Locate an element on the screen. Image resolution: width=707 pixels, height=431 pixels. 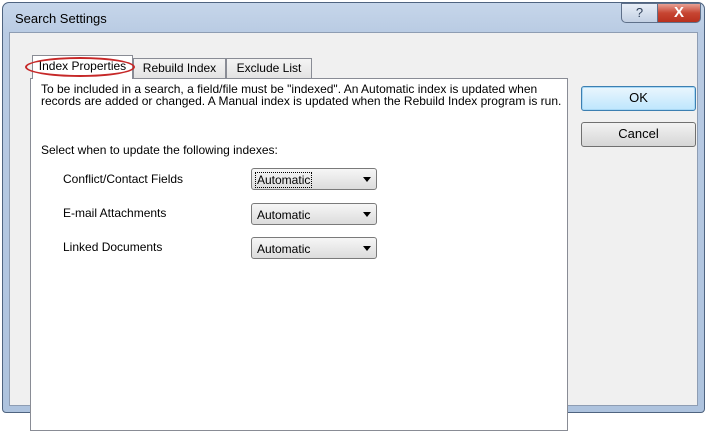
label-email-attachments: E-mail Attachments is located at coordinates (115, 213).